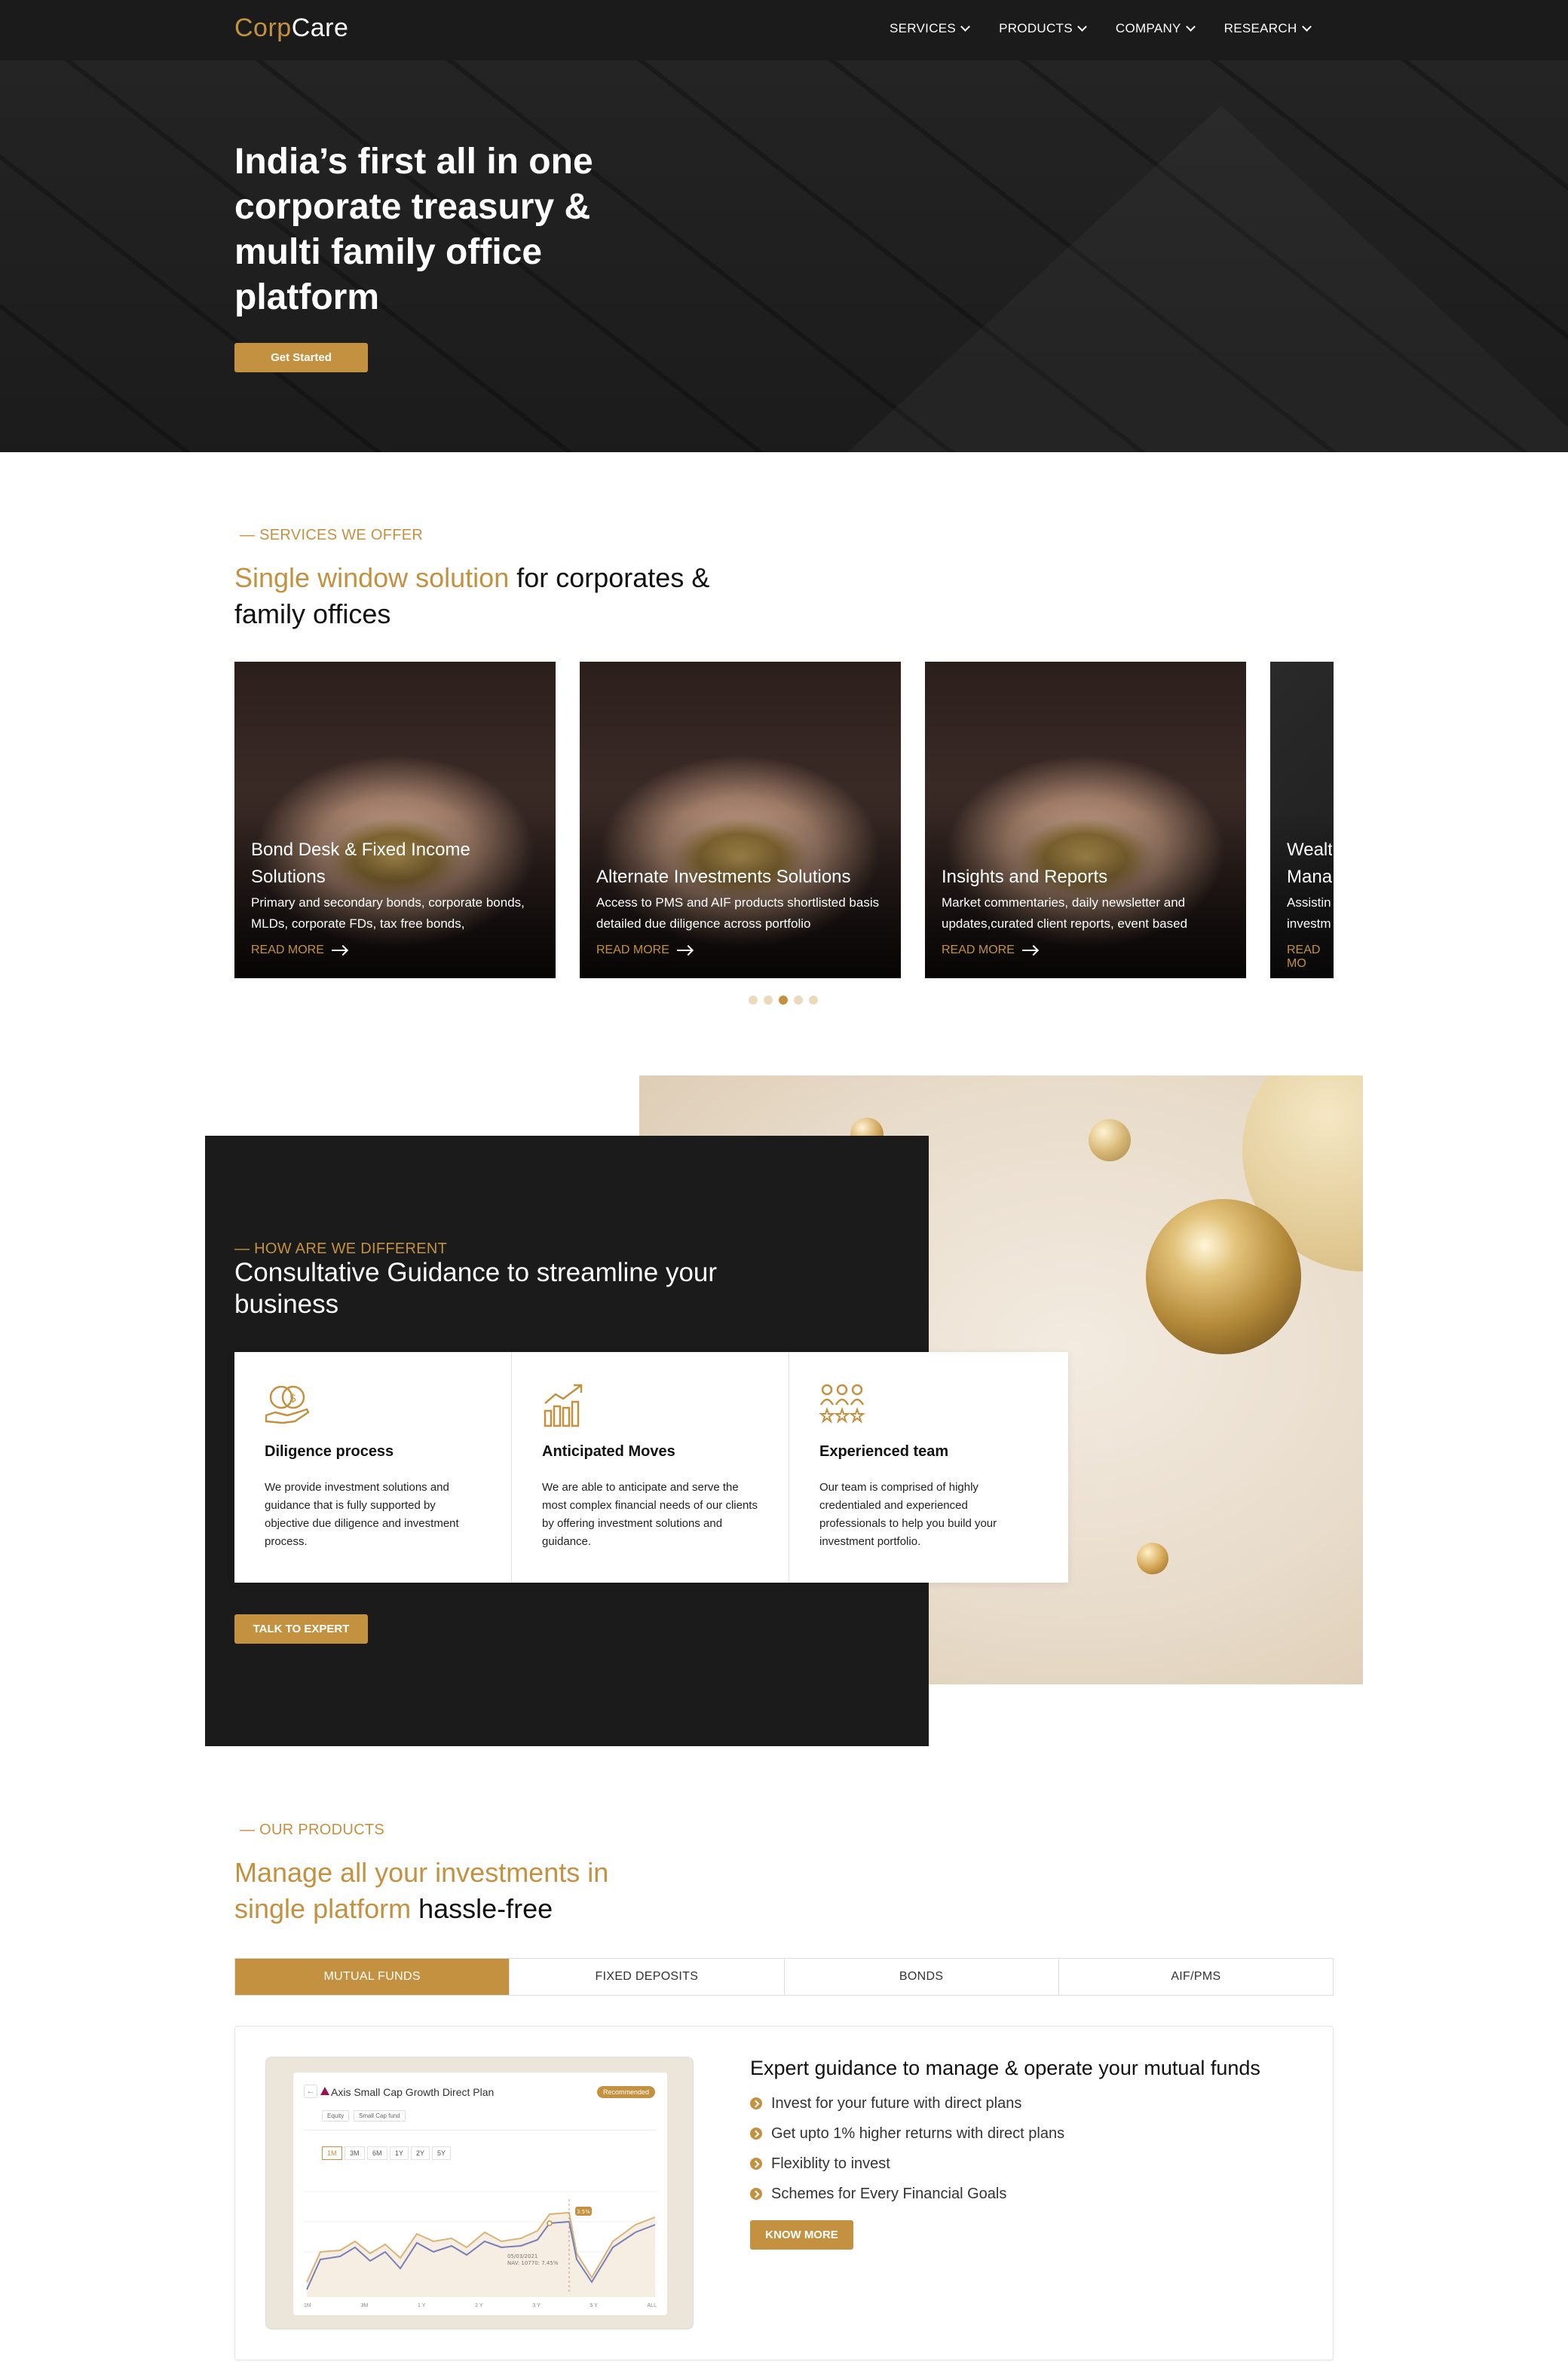  Describe the element at coordinates (1260, 28) in the screenshot. I see `nav-label: RESEARCH` at that location.